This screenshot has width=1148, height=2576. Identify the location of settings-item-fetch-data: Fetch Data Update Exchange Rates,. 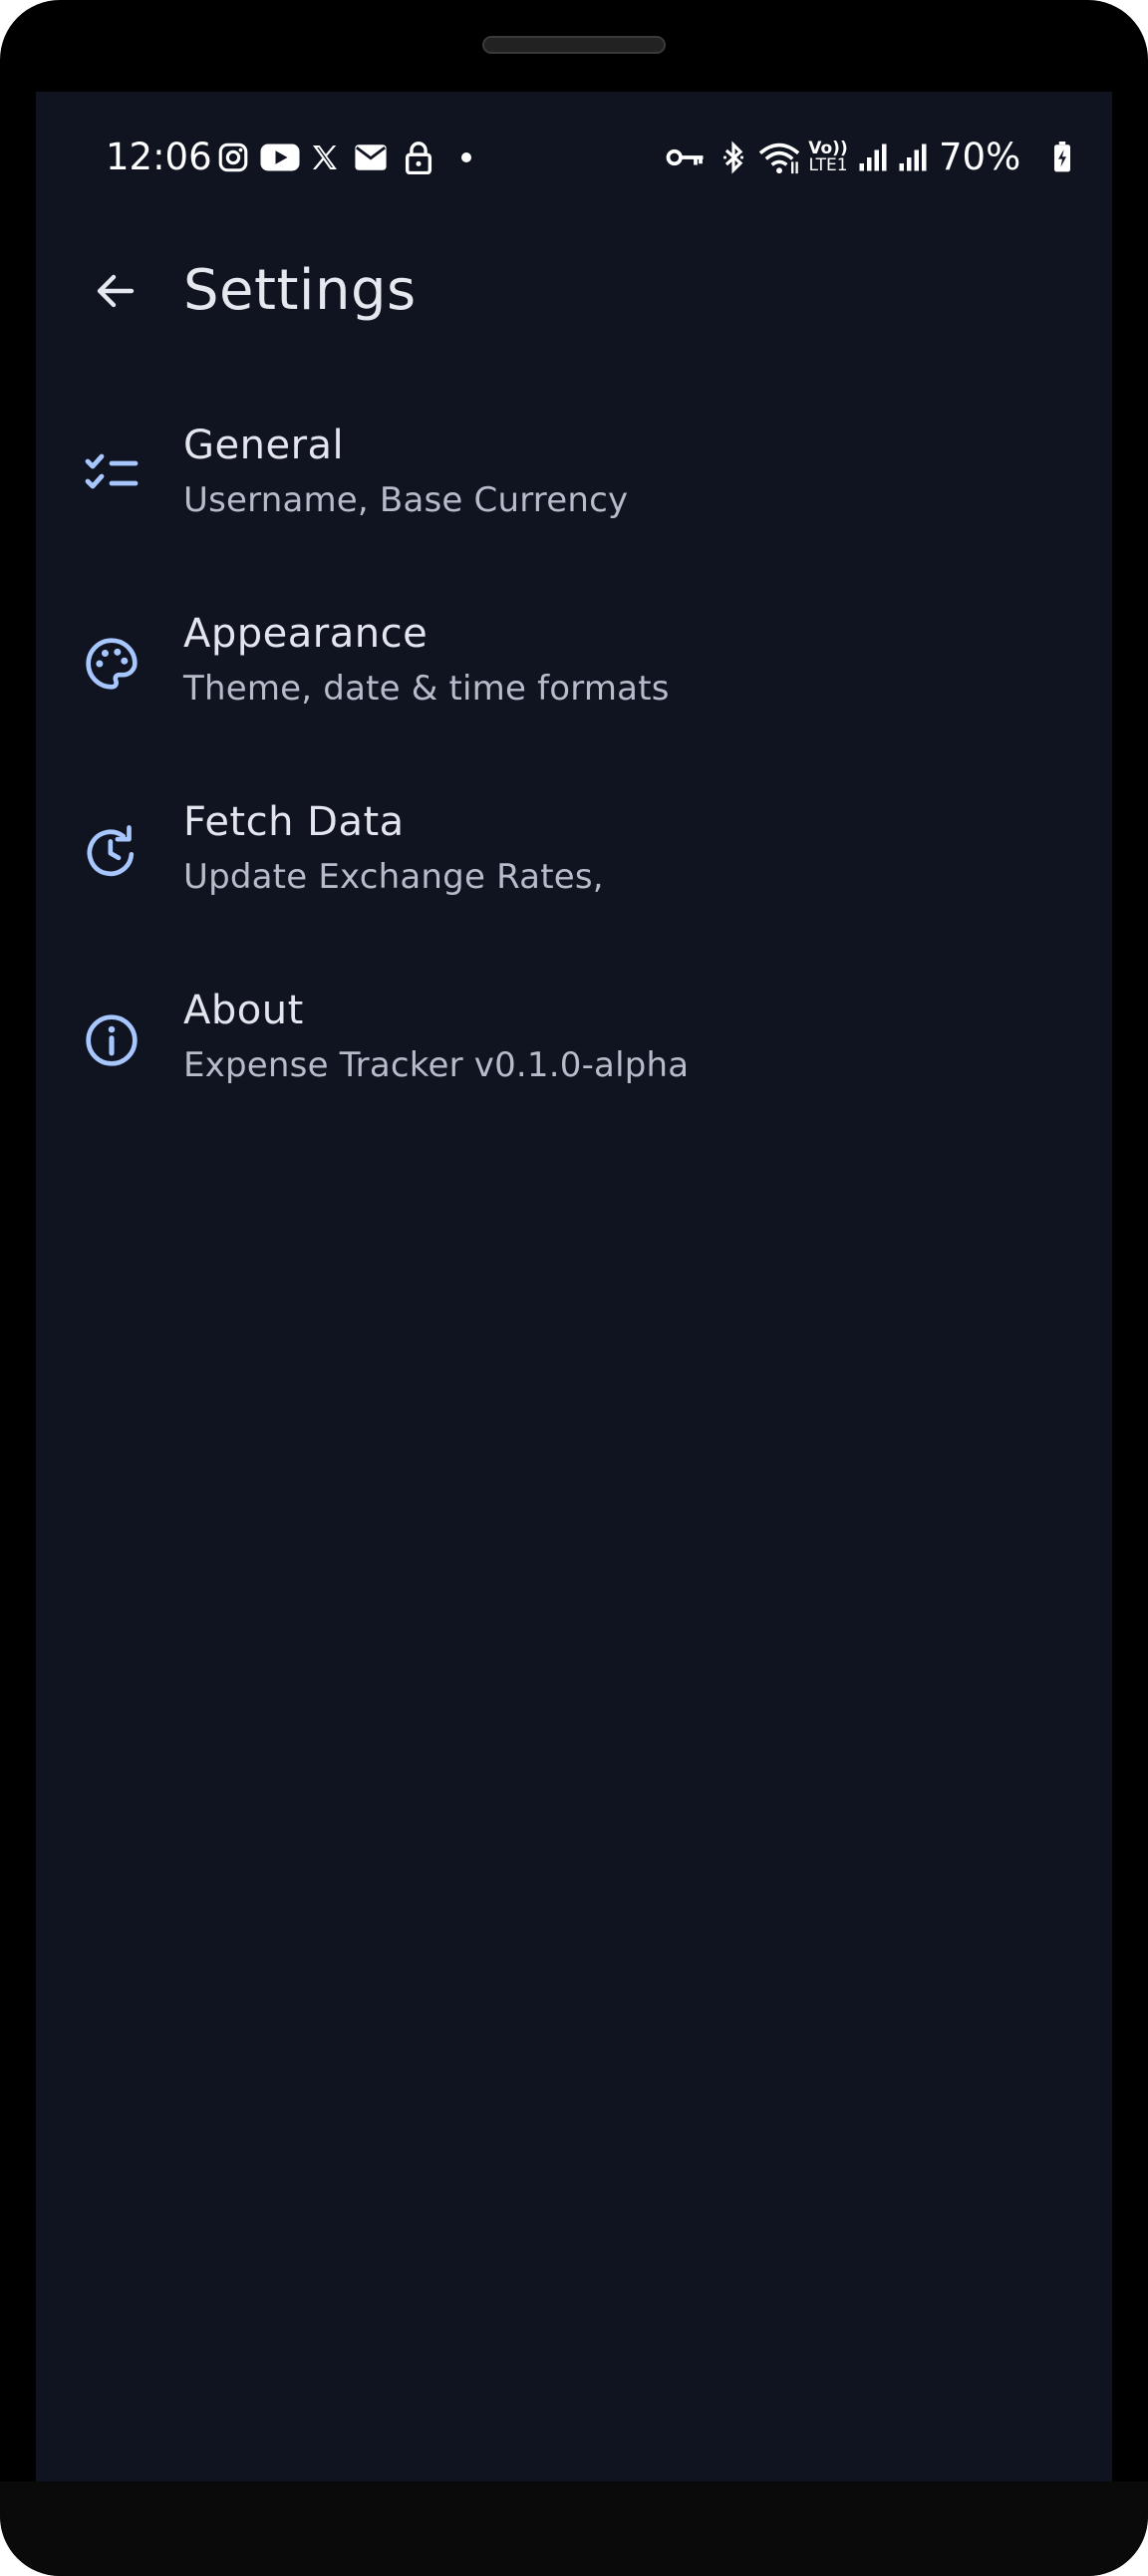
(574, 851).